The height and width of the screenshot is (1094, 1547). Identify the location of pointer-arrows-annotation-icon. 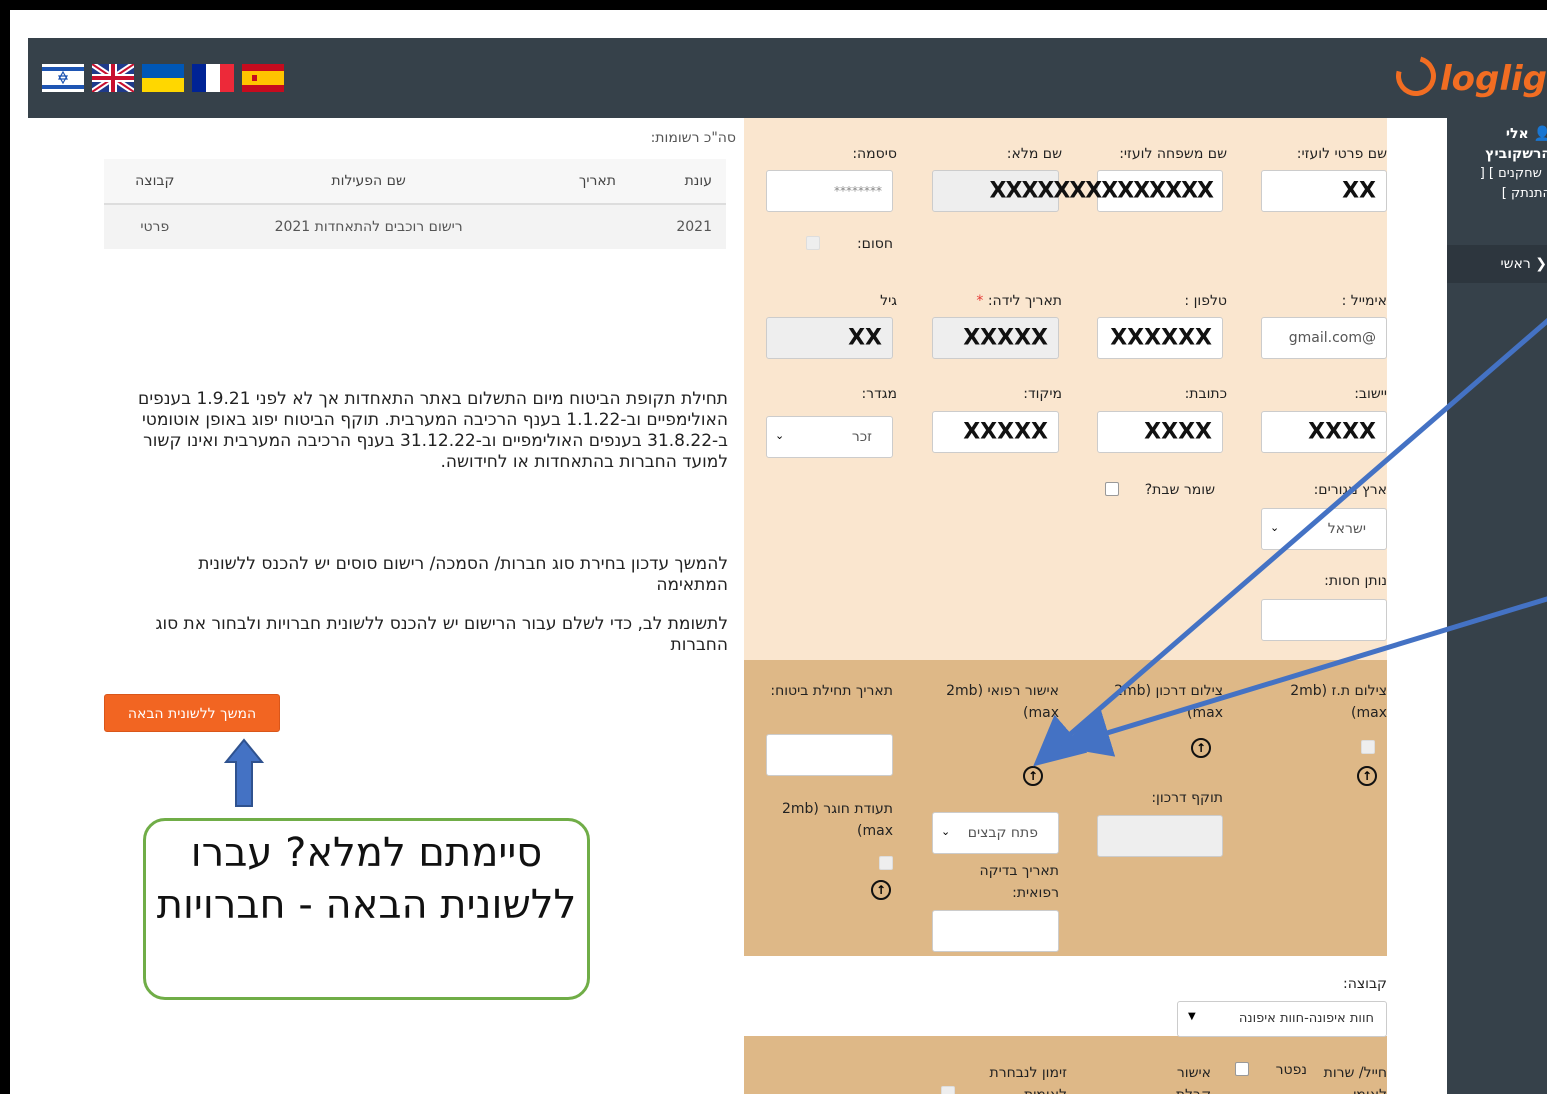
(1290, 542).